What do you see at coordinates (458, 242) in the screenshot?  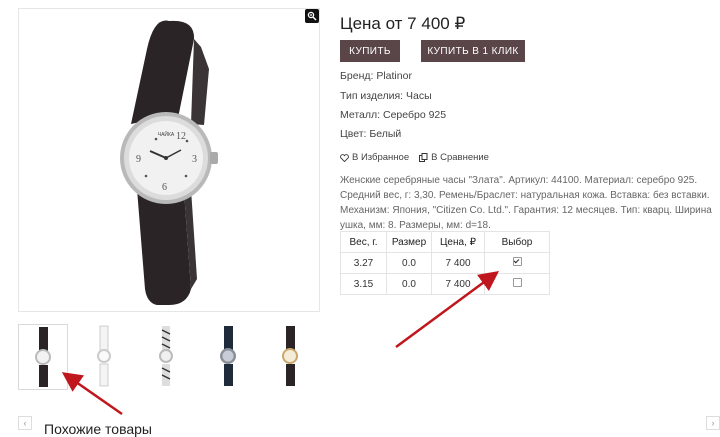 I see `column-header-price: Цена, ₽` at bounding box center [458, 242].